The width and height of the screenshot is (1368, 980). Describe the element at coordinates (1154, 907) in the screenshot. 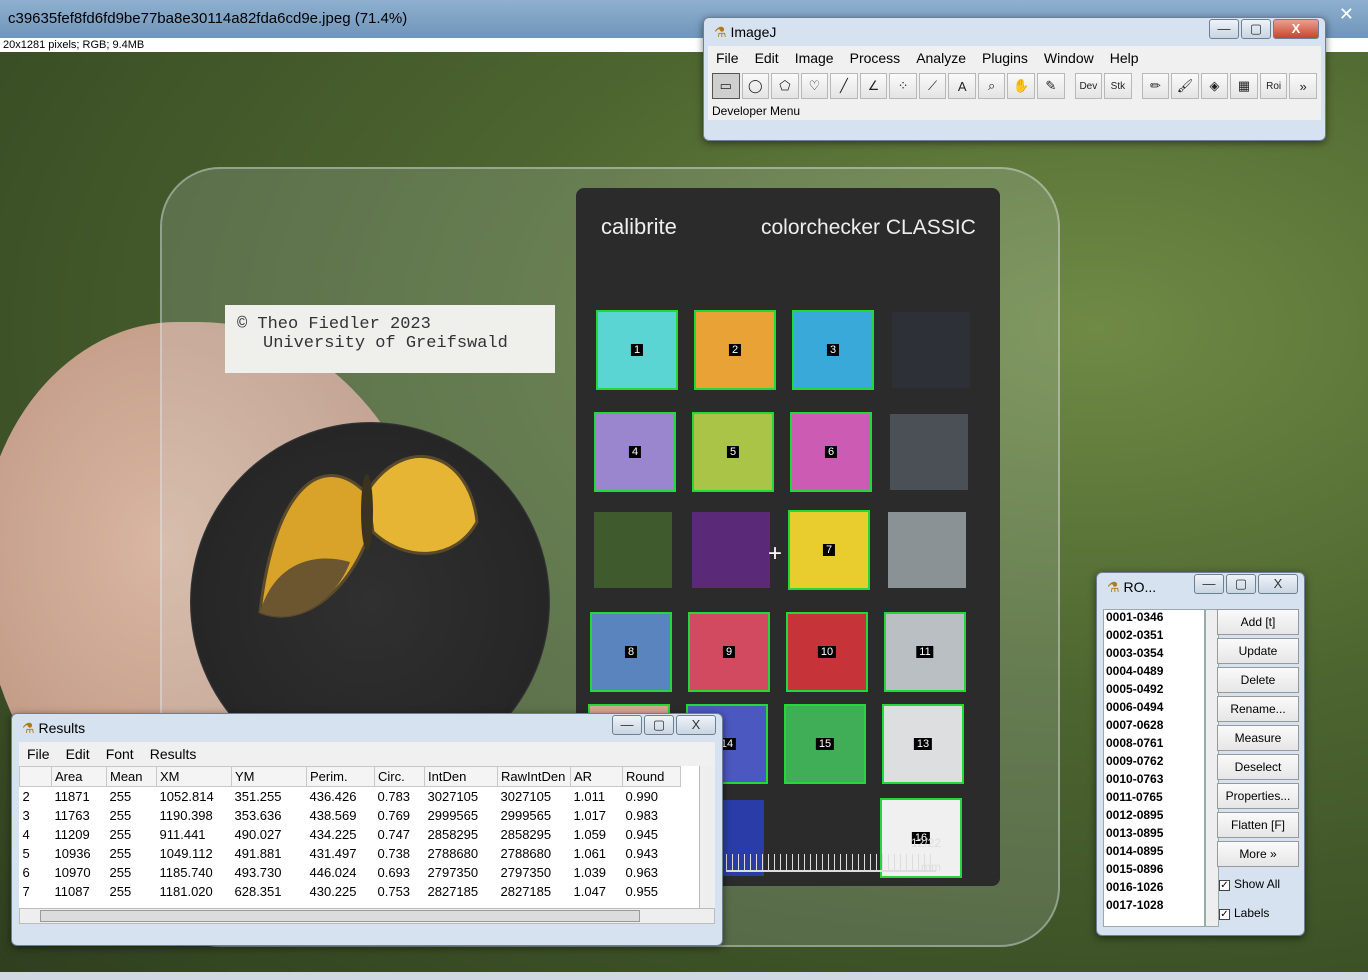

I see `roi-list-item: 0017-1028` at that location.